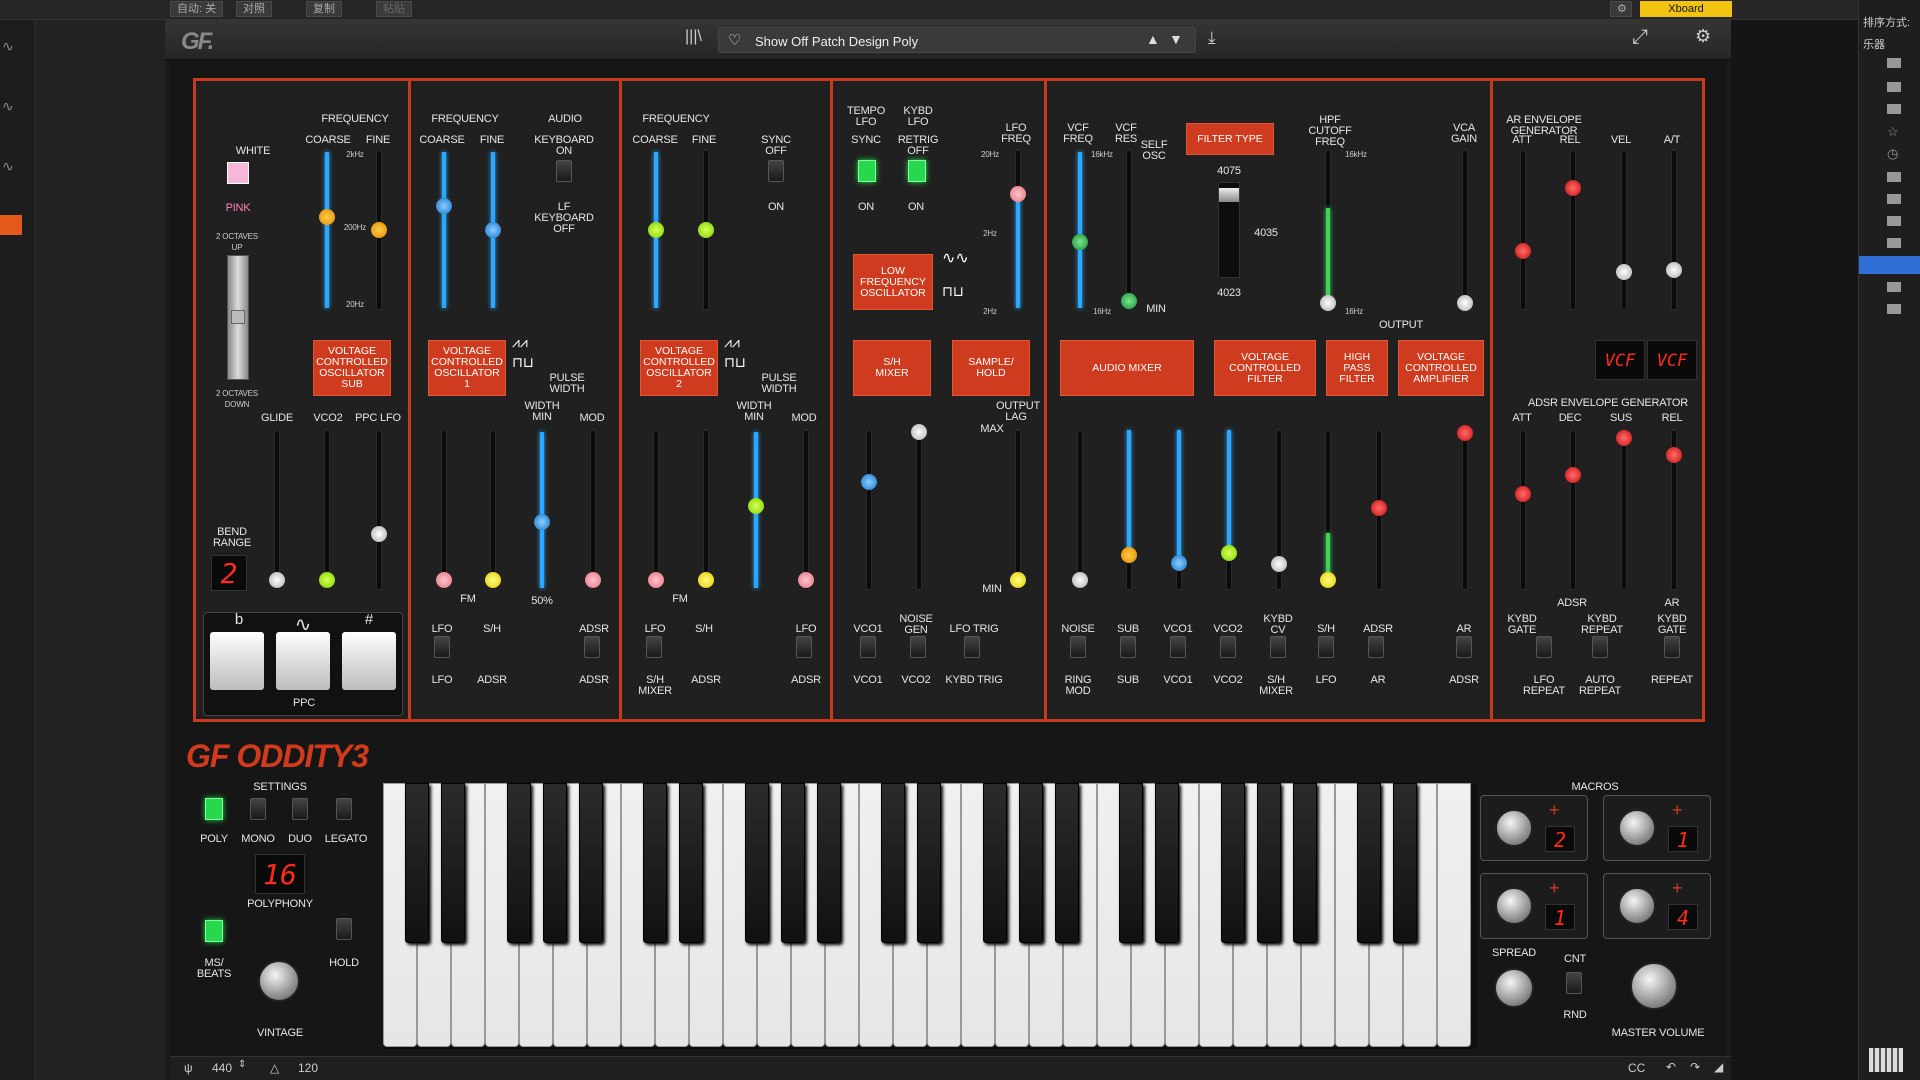  Describe the element at coordinates (1229, 195) in the screenshot. I see `filter-type-handle` at that location.